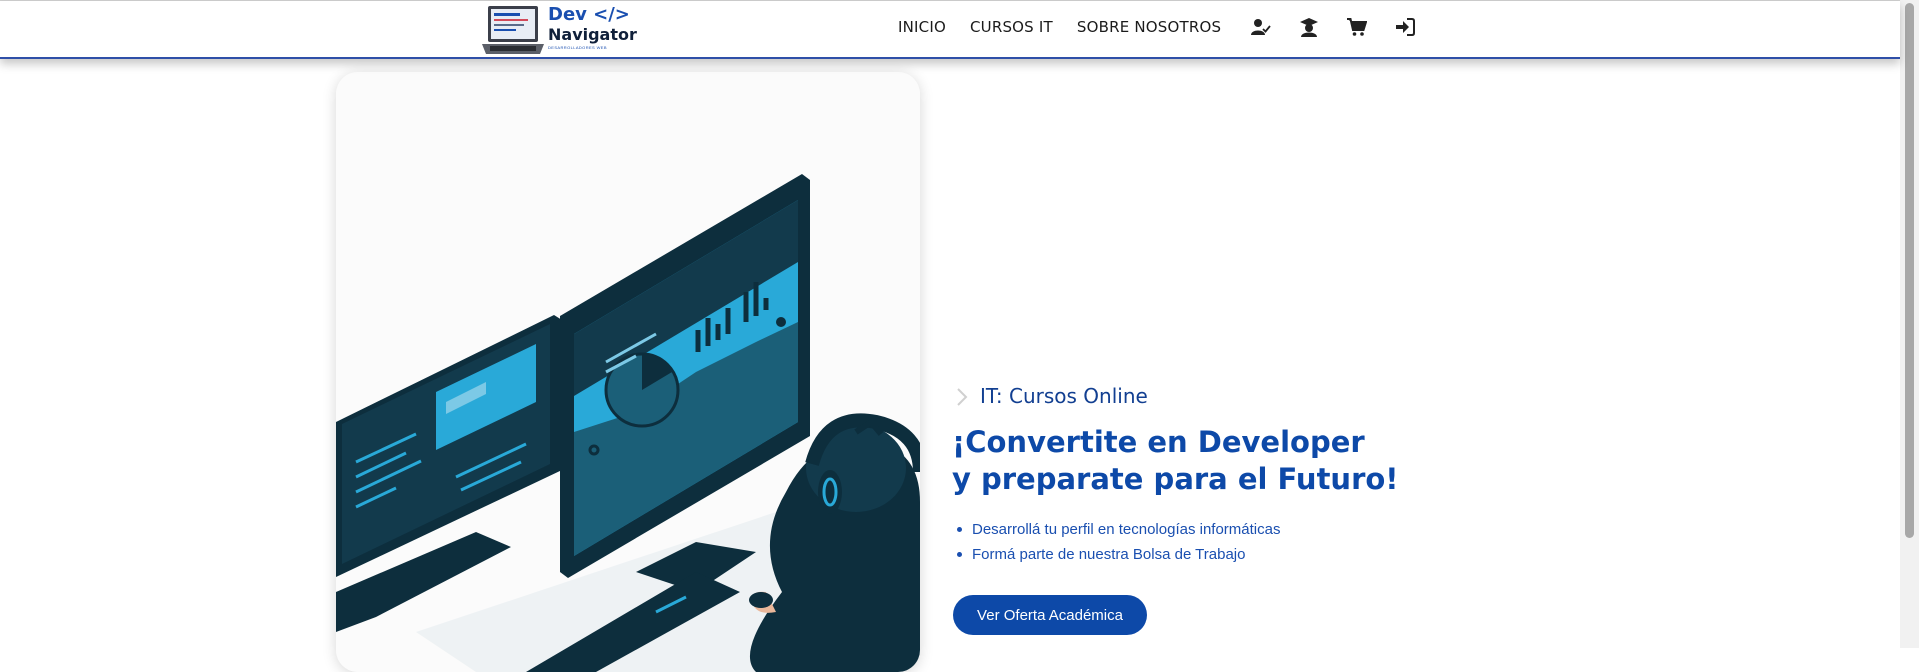 The width and height of the screenshot is (1919, 672). What do you see at coordinates (592, 34) in the screenshot?
I see `brand-name-navigator: Navigator` at bounding box center [592, 34].